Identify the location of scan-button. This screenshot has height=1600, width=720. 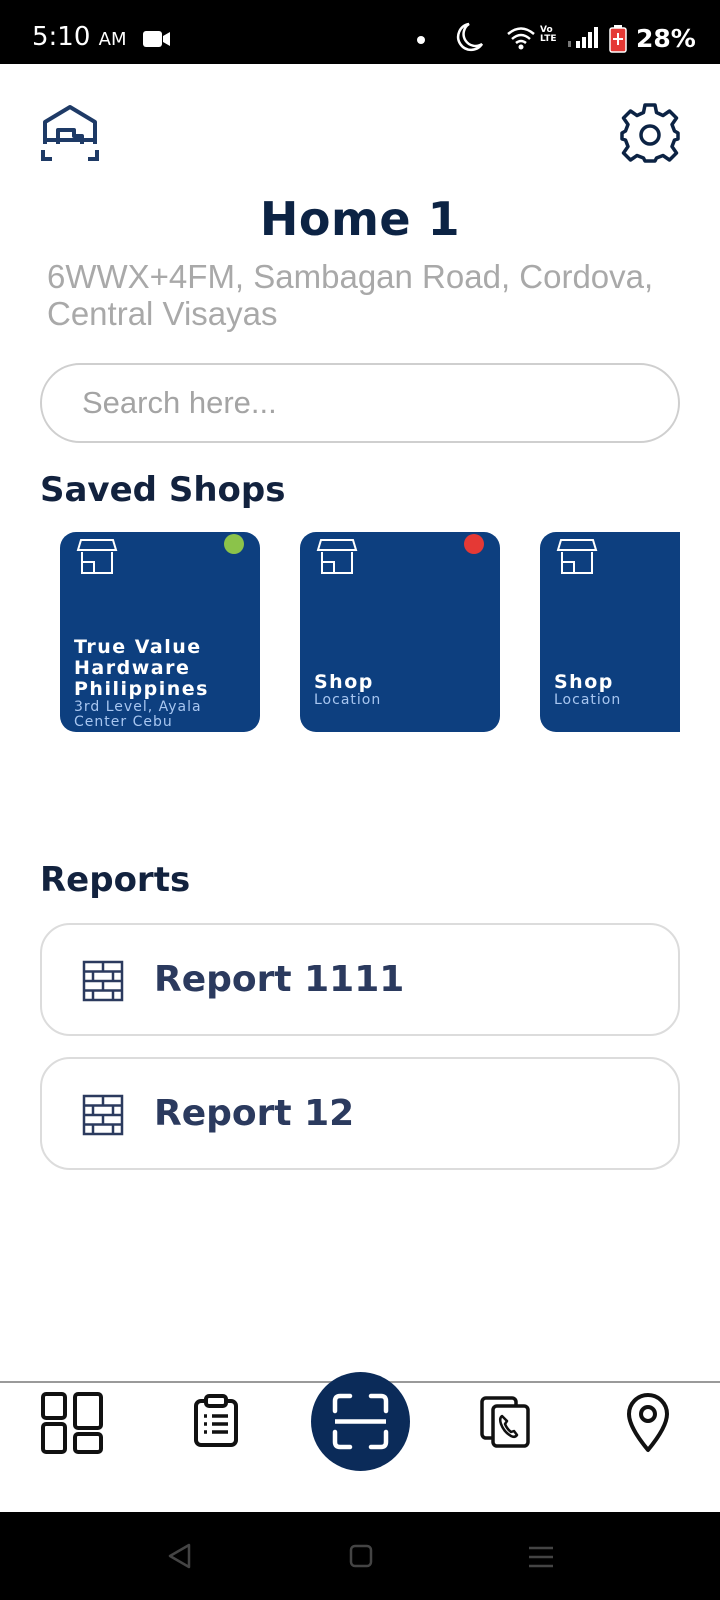
(360, 1421).